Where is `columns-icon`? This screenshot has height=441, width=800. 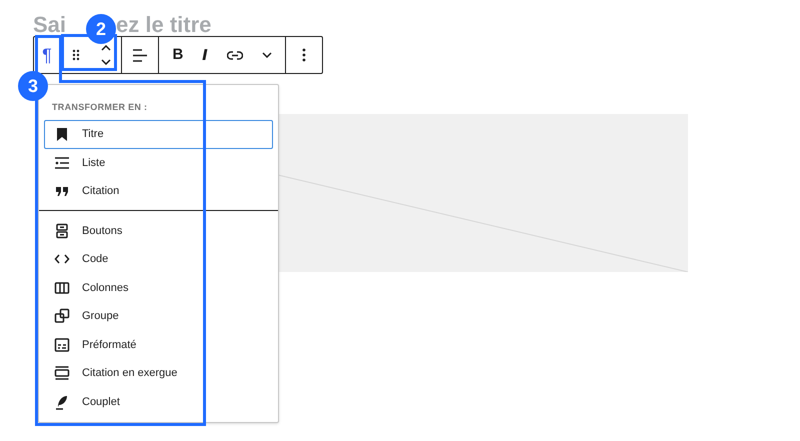 columns-icon is located at coordinates (62, 288).